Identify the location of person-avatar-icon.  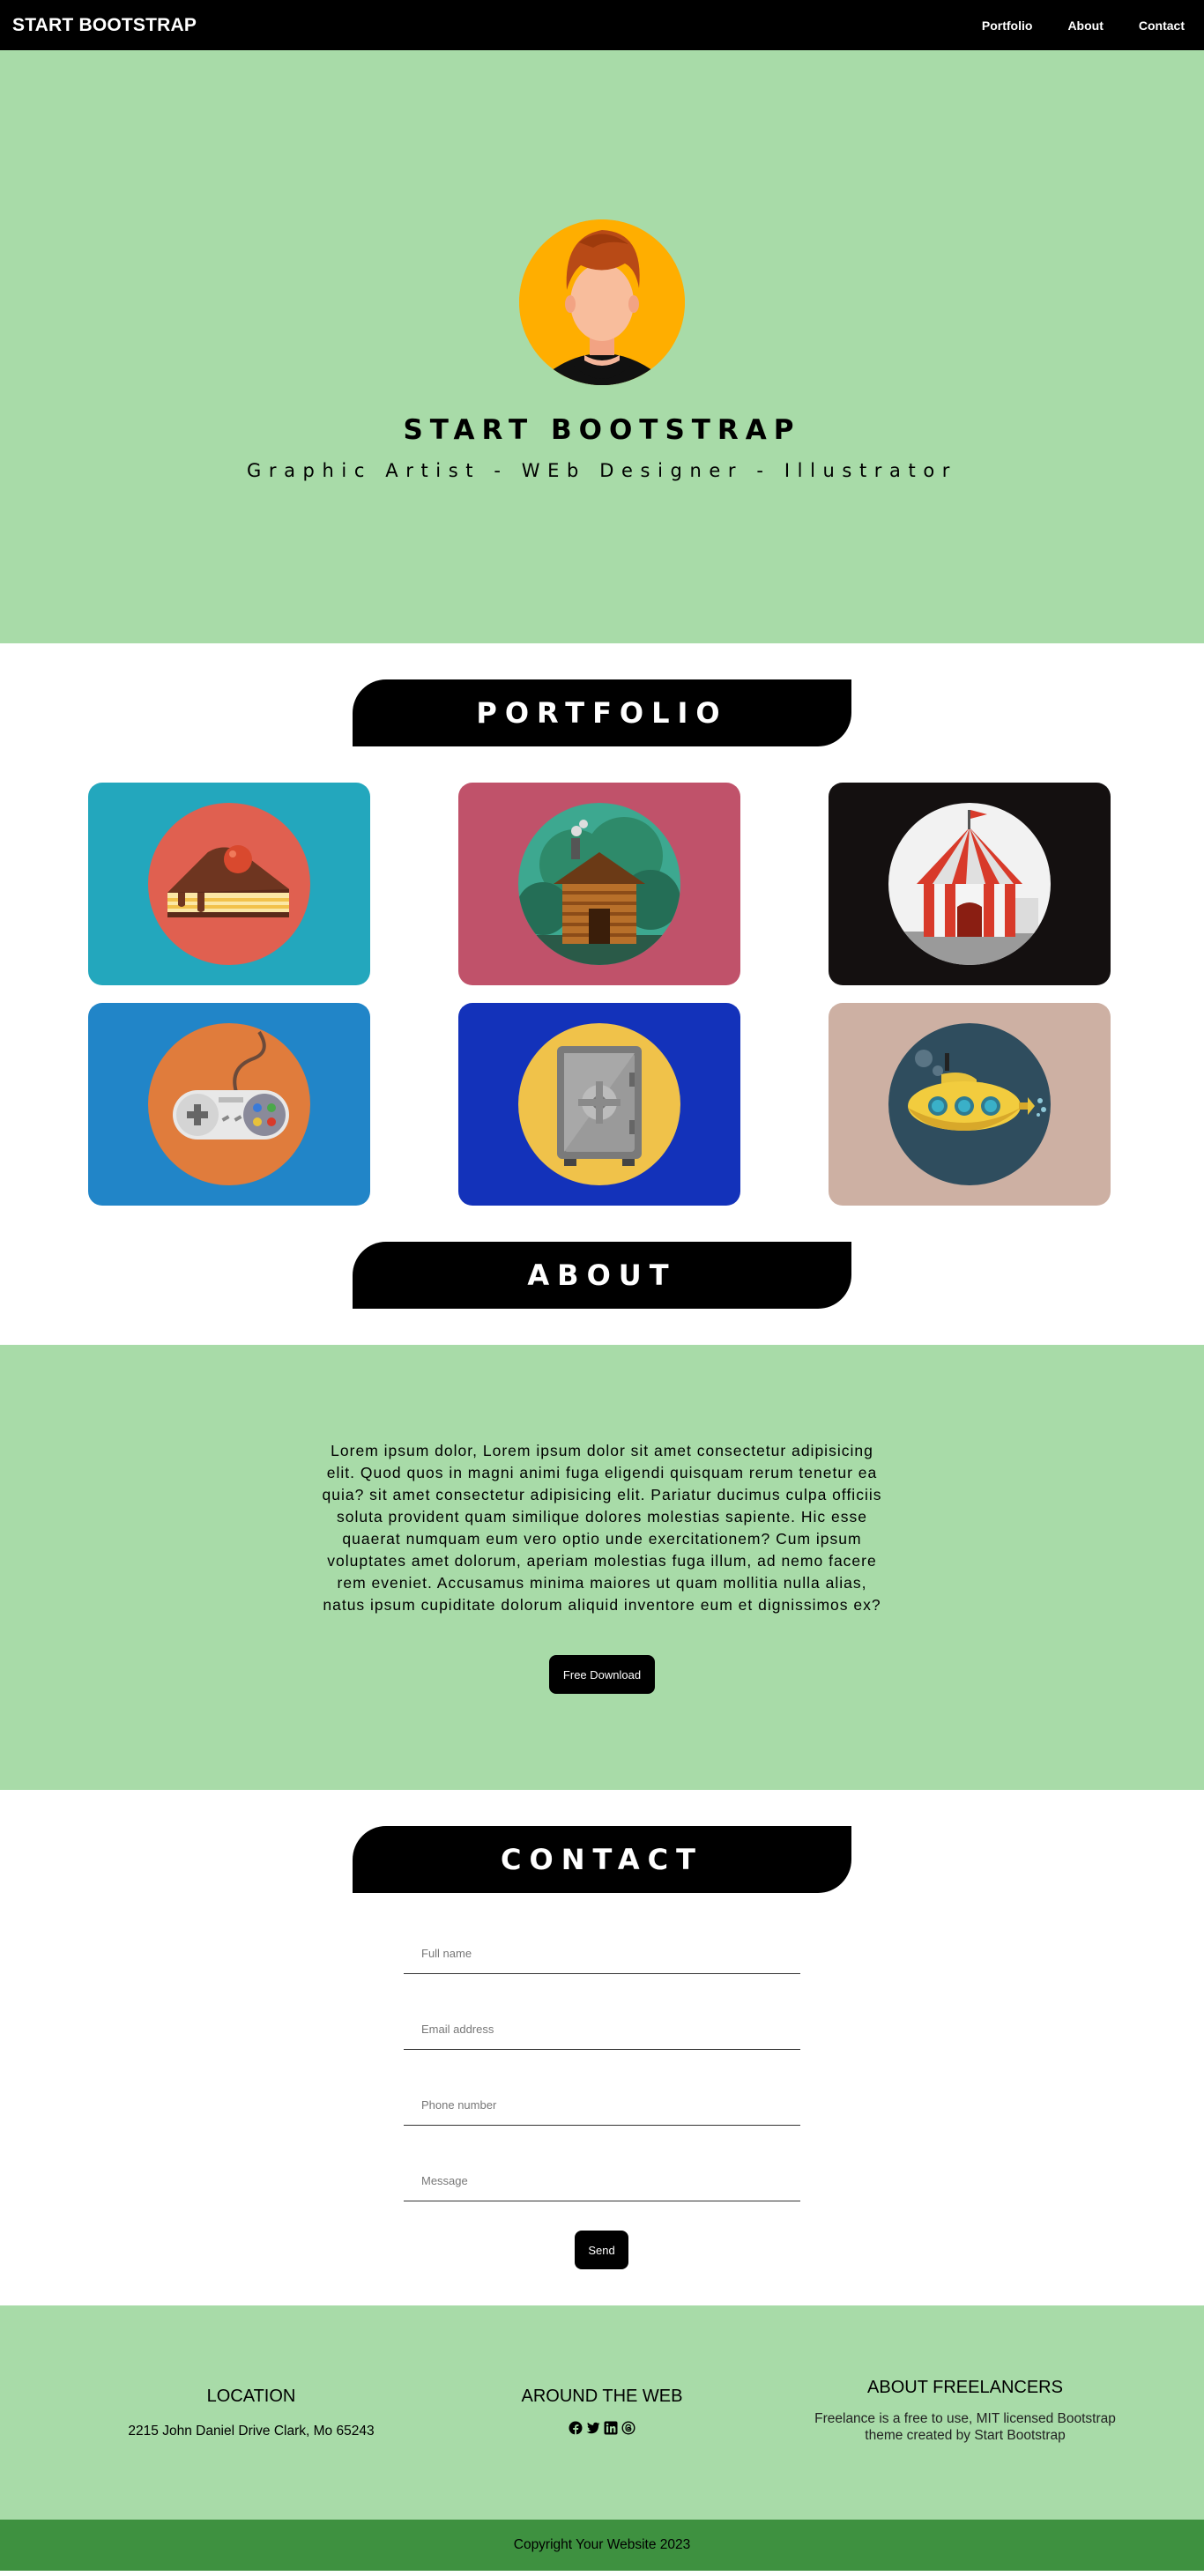
(602, 302).